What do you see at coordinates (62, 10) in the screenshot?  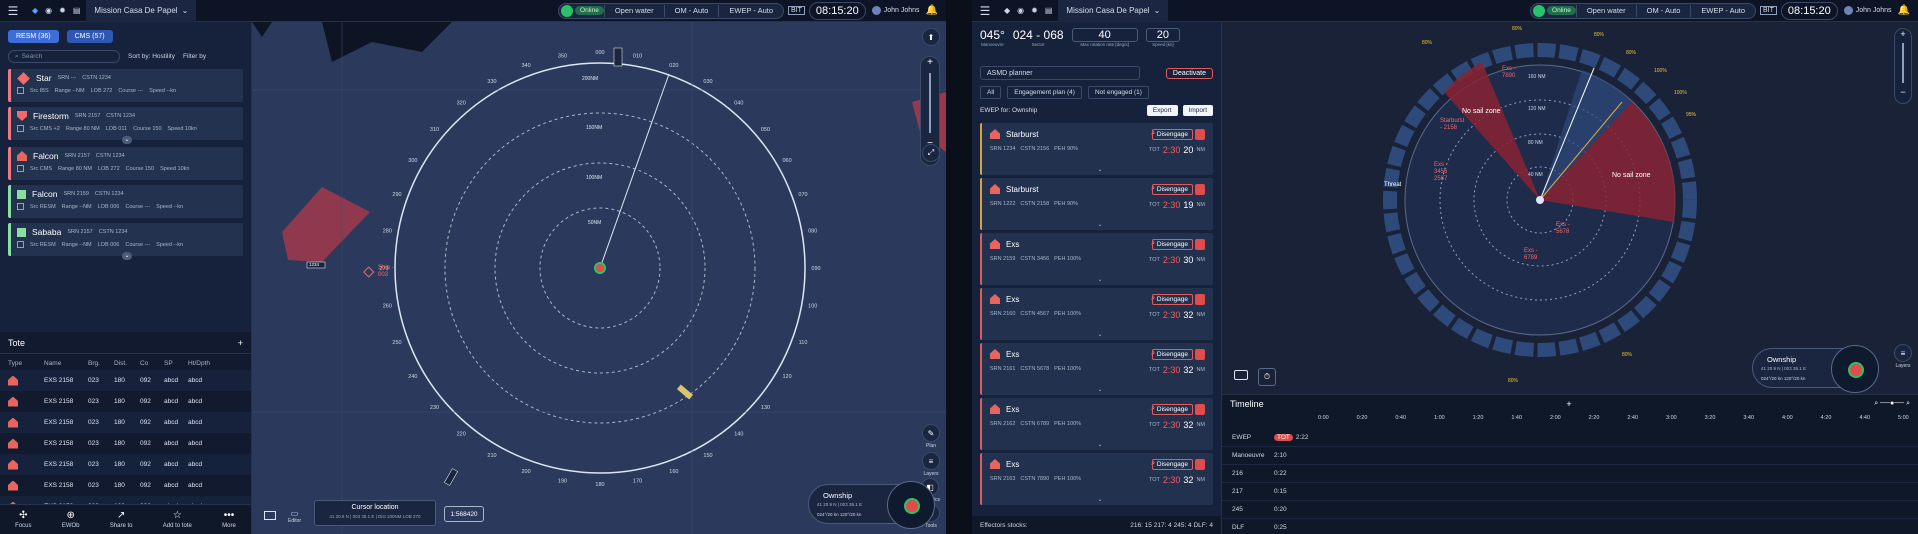 I see `settings-icon: ✹` at bounding box center [62, 10].